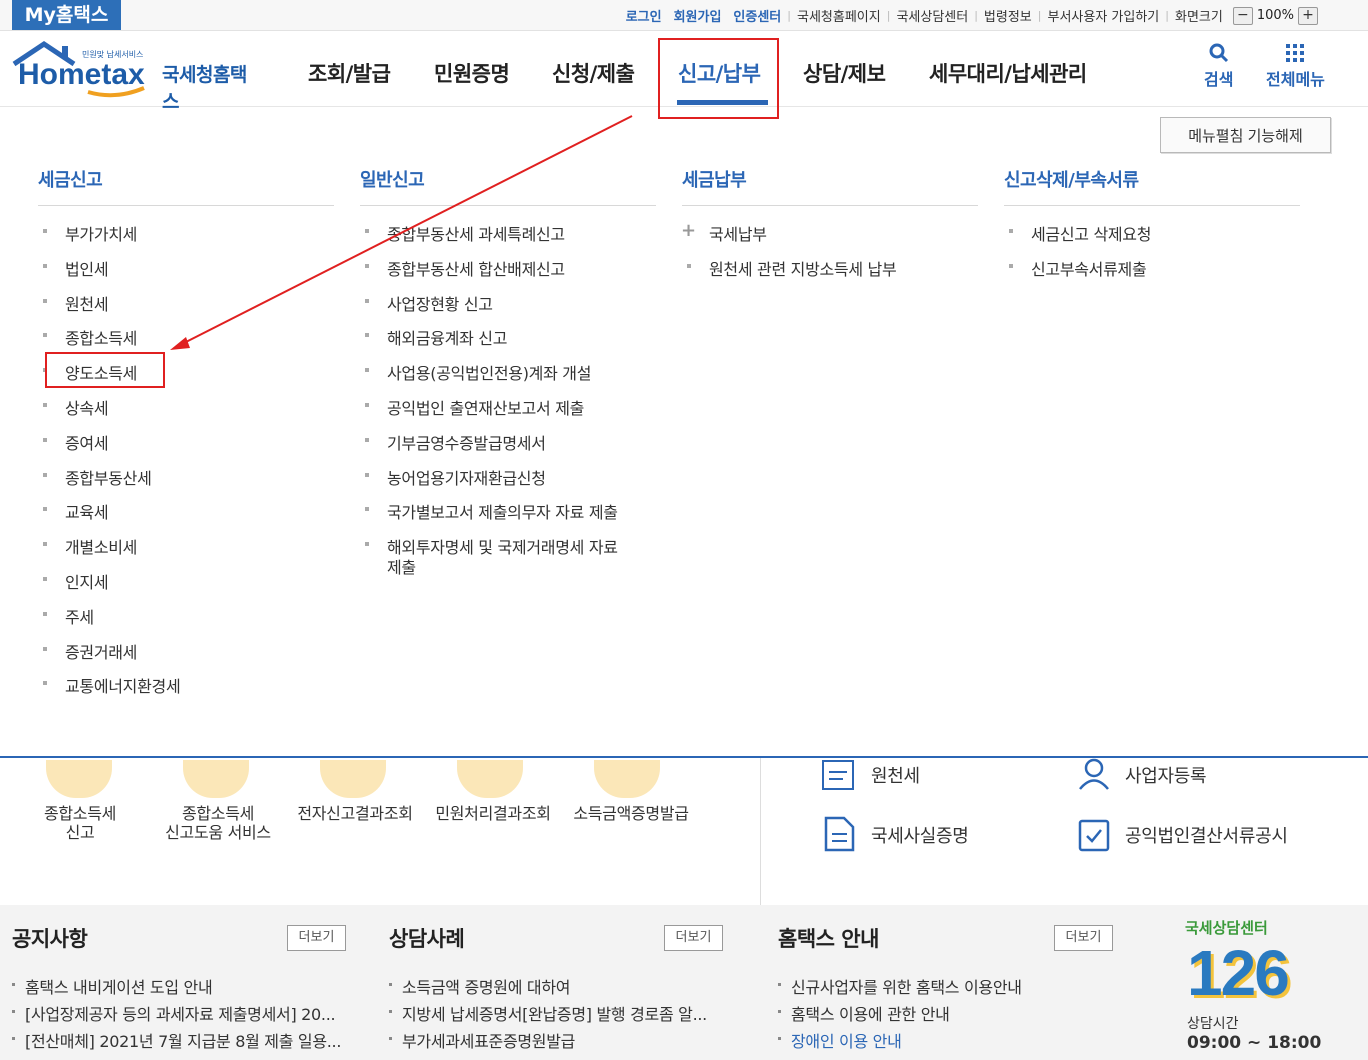  I want to click on dropdown-menu-item: 공익법인 출연재산보고서 제출, so click(485, 407).